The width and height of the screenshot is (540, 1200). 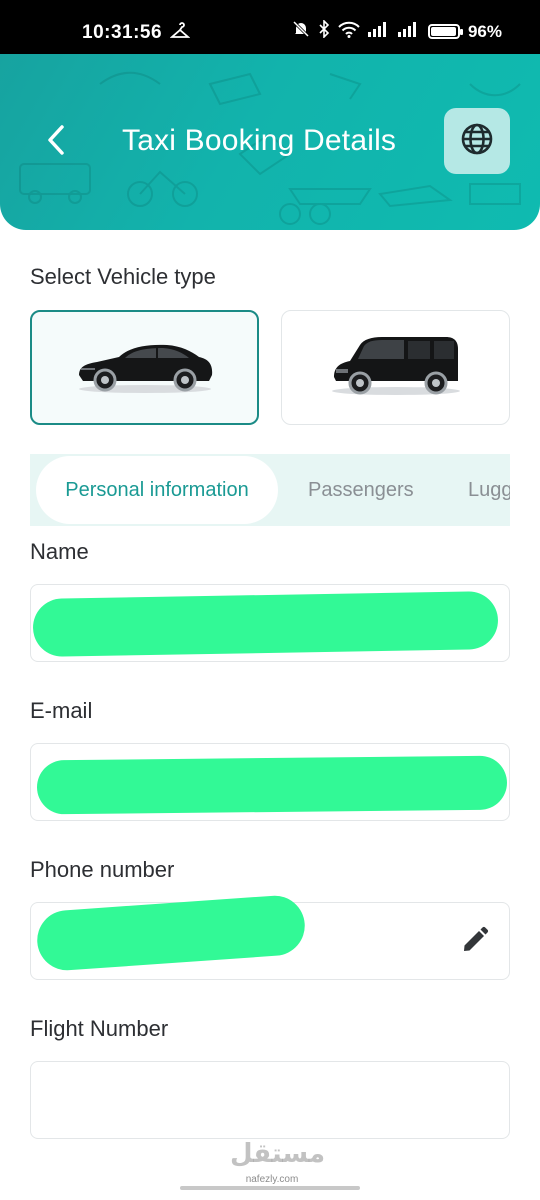 I want to click on language-button, so click(x=477, y=141).